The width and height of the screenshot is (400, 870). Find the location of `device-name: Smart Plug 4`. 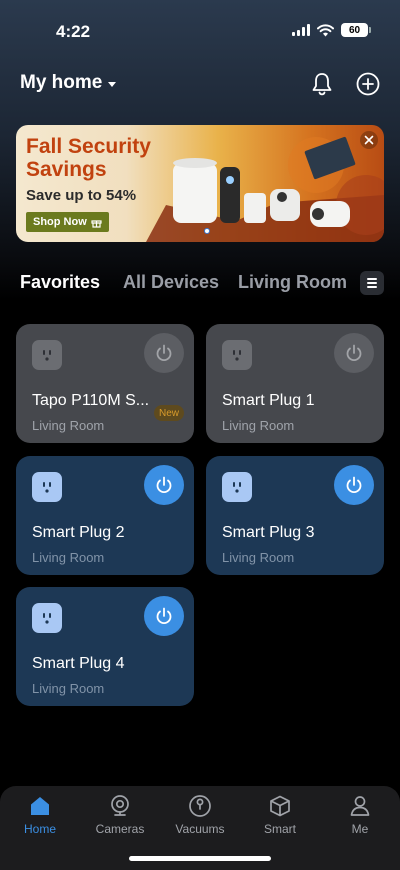

device-name: Smart Plug 4 is located at coordinates (78, 663).